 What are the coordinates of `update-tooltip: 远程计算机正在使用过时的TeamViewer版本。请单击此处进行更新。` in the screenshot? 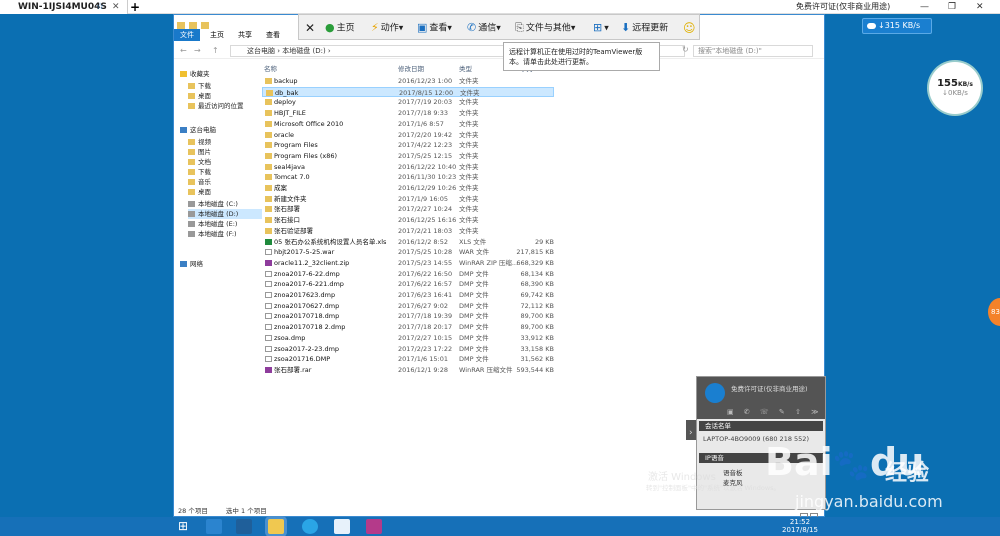 It's located at (581, 56).